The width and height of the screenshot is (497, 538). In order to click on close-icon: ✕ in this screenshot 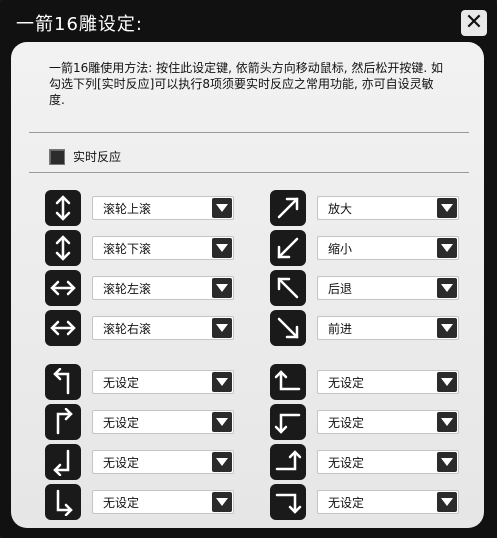, I will do `click(474, 22)`.